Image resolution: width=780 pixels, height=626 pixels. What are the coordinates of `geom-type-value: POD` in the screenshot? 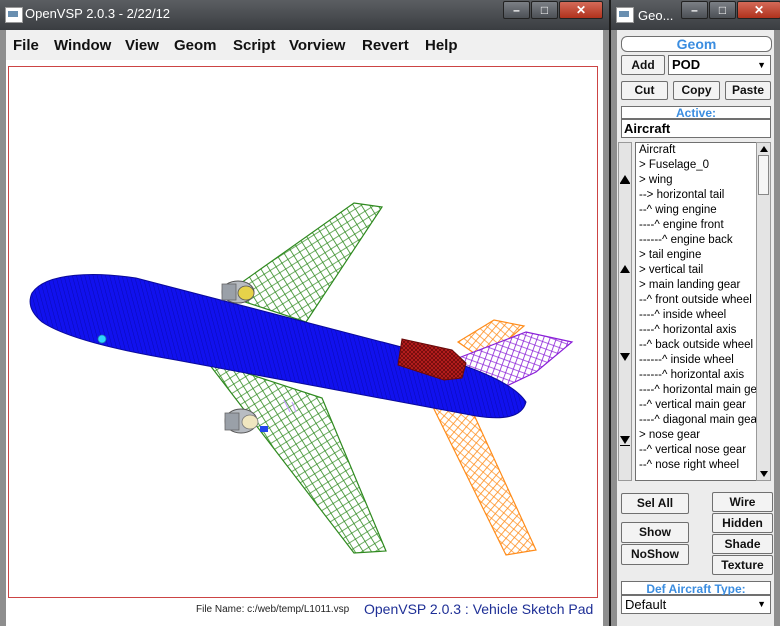 It's located at (686, 64).